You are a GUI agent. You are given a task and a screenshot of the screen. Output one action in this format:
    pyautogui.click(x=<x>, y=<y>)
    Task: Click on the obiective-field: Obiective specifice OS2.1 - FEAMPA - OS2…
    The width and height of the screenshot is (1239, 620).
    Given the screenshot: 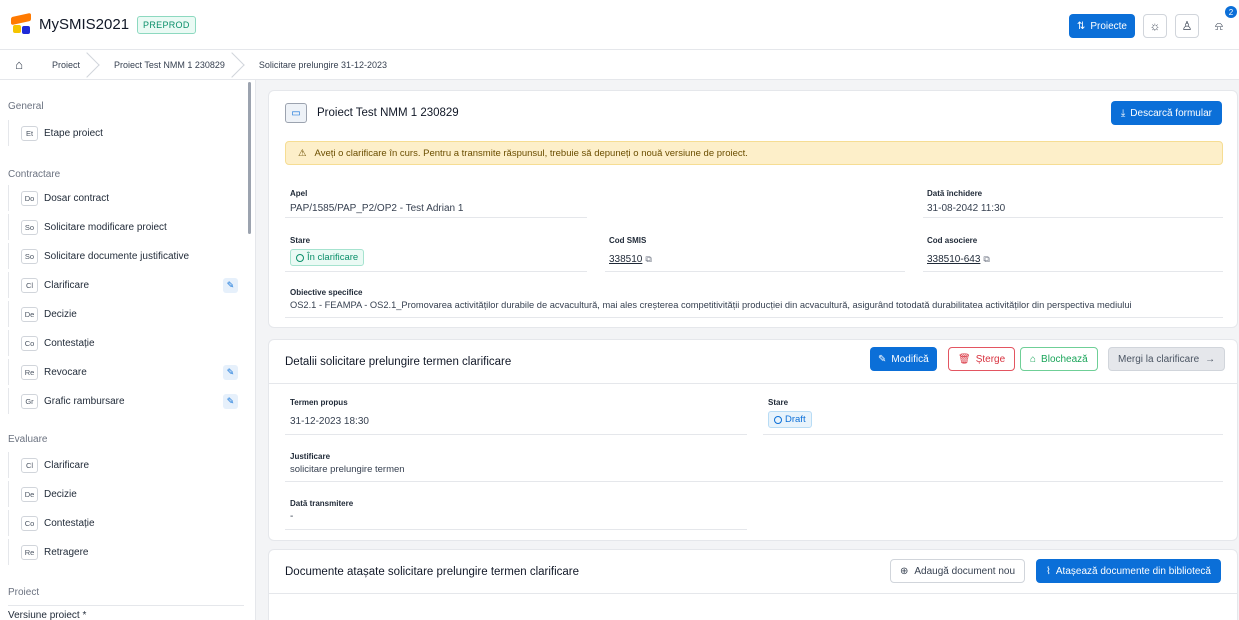 What is the action you would take?
    pyautogui.click(x=711, y=299)
    